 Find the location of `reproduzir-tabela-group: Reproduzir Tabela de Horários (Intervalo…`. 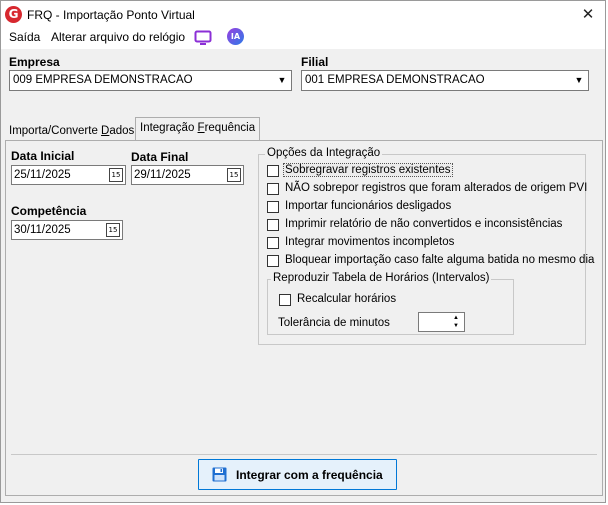

reproduzir-tabela-group: Reproduzir Tabela de Horários (Intervalo… is located at coordinates (390, 303).